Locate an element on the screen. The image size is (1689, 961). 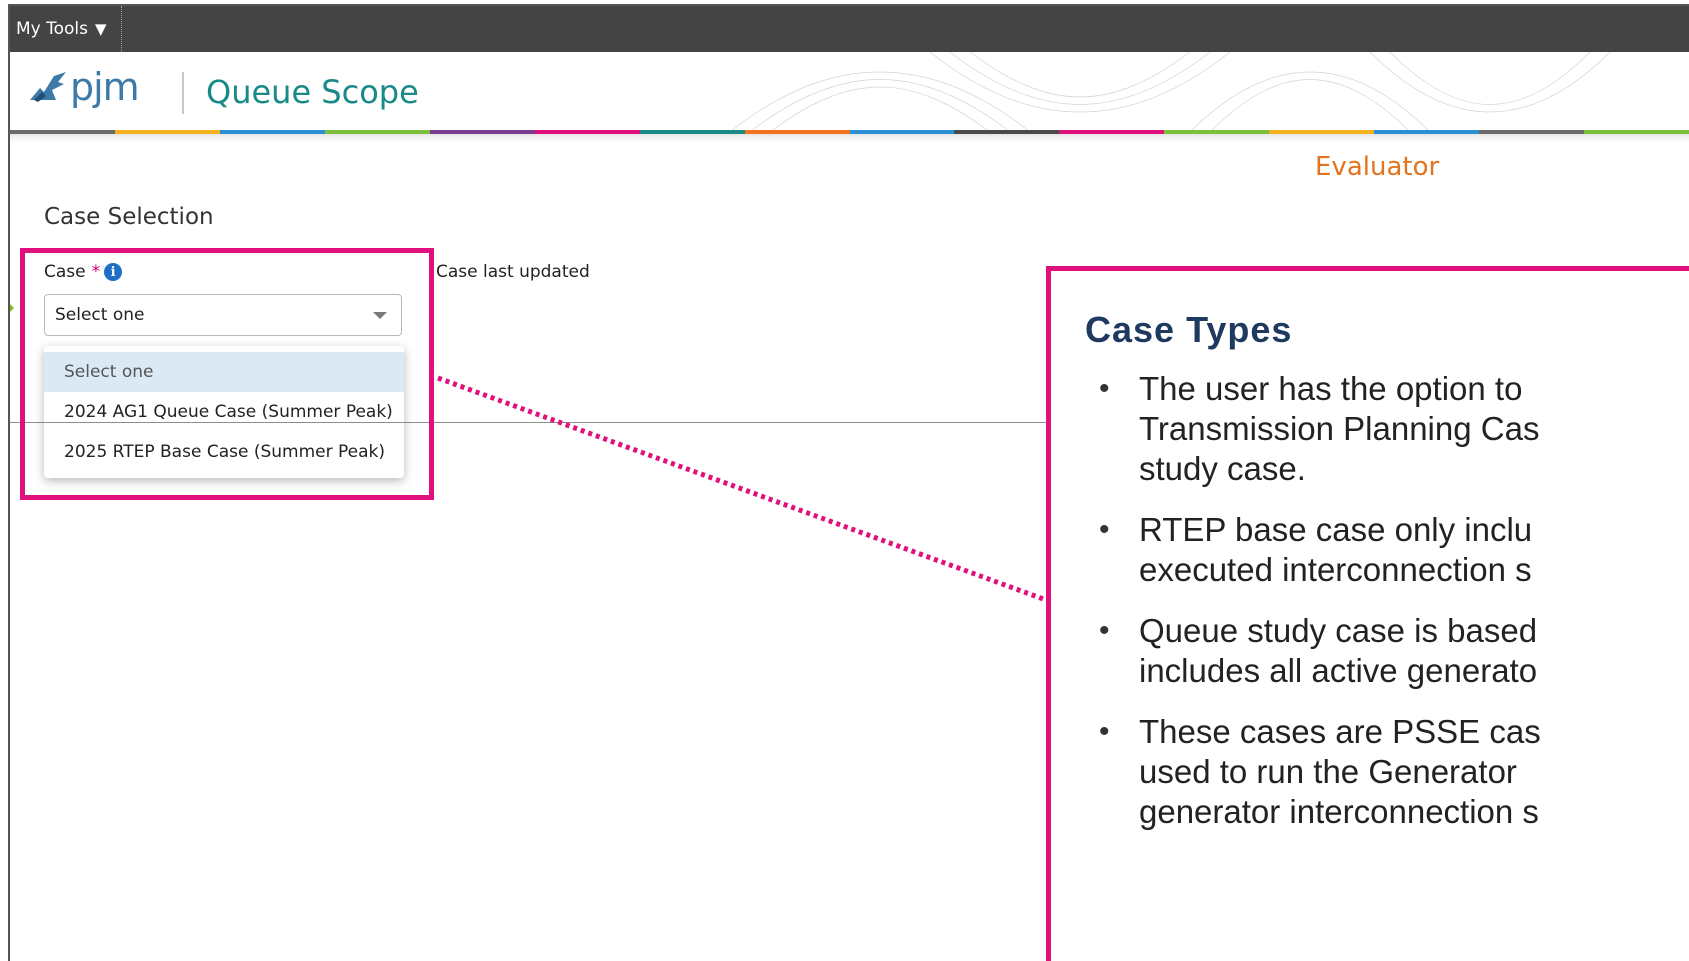
my-tools-label: My Tools is located at coordinates (52, 29).